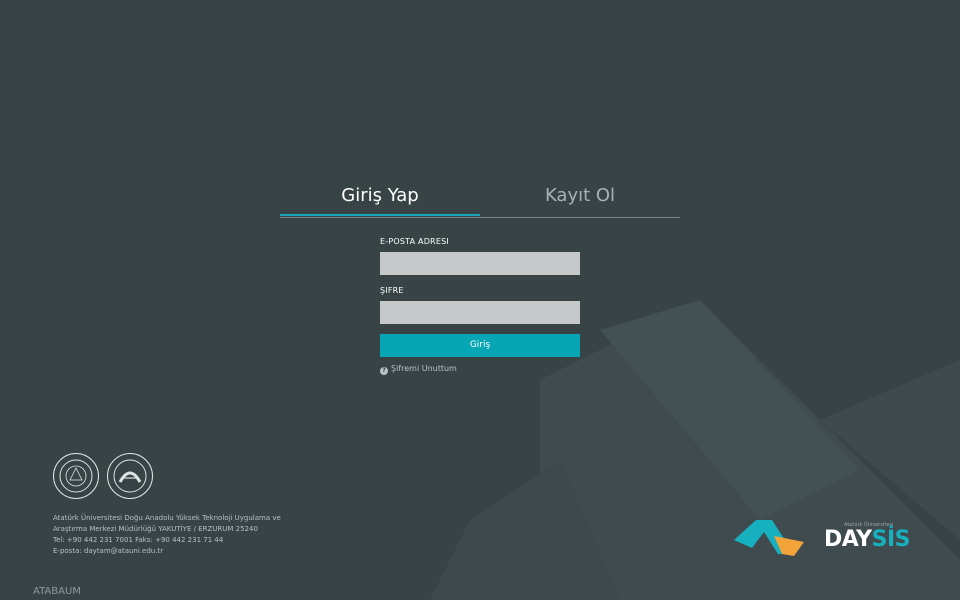  What do you see at coordinates (57, 591) in the screenshot?
I see `app-name: ATABAUM` at bounding box center [57, 591].